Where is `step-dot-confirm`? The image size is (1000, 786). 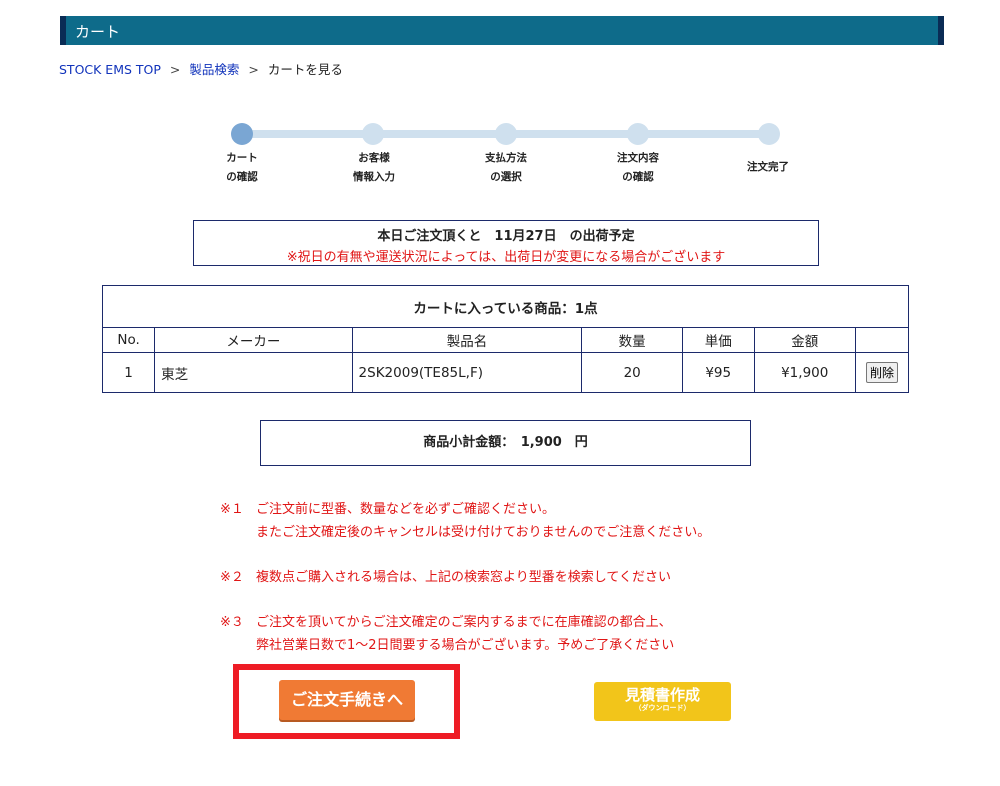
step-dot-confirm is located at coordinates (638, 134).